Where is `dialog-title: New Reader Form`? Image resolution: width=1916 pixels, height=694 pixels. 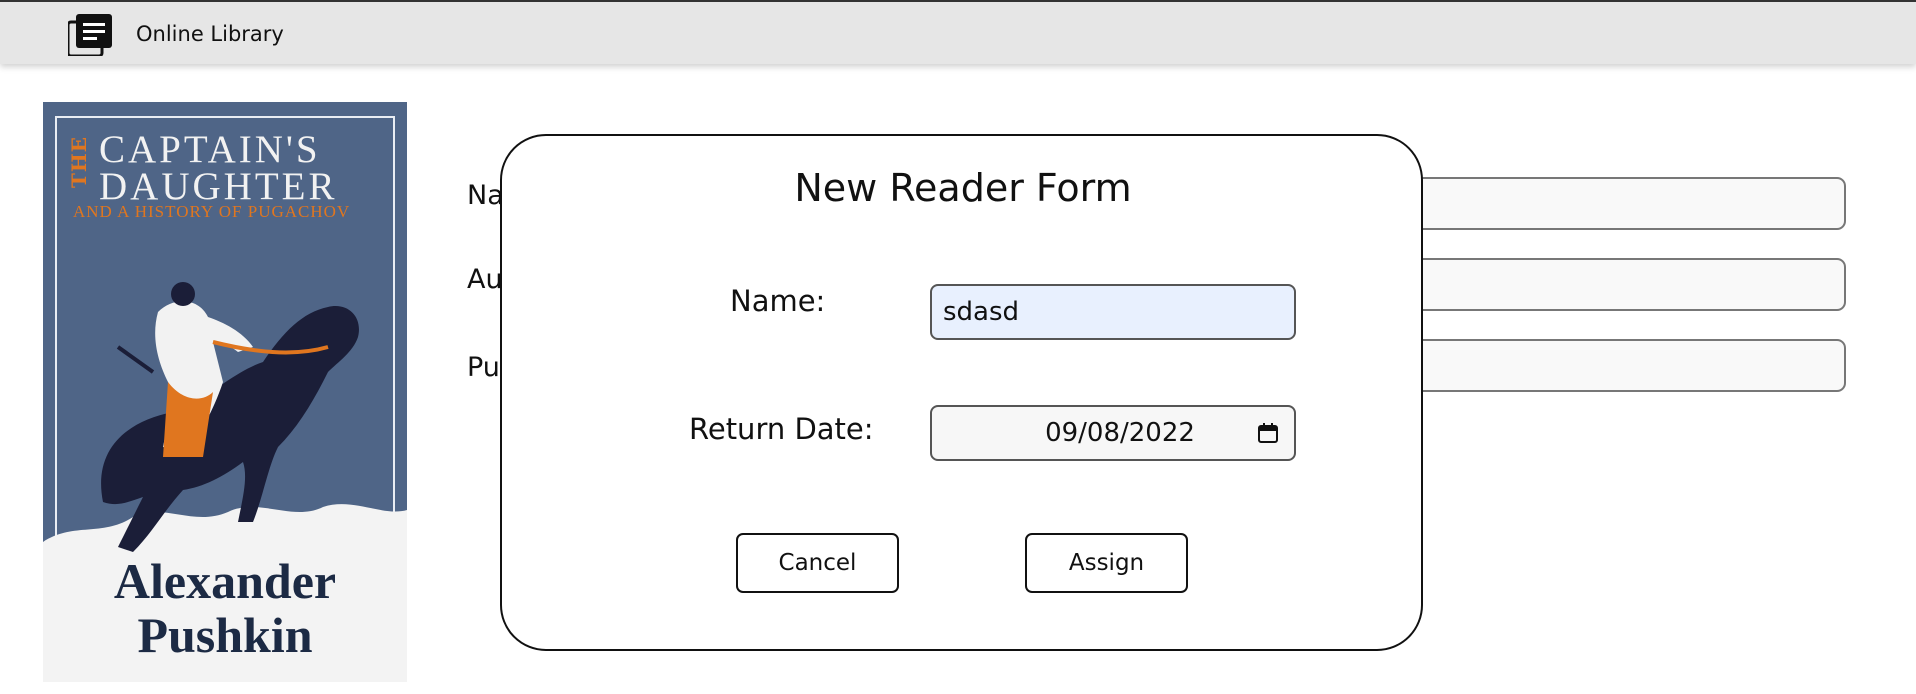 dialog-title: New Reader Form is located at coordinates (963, 188).